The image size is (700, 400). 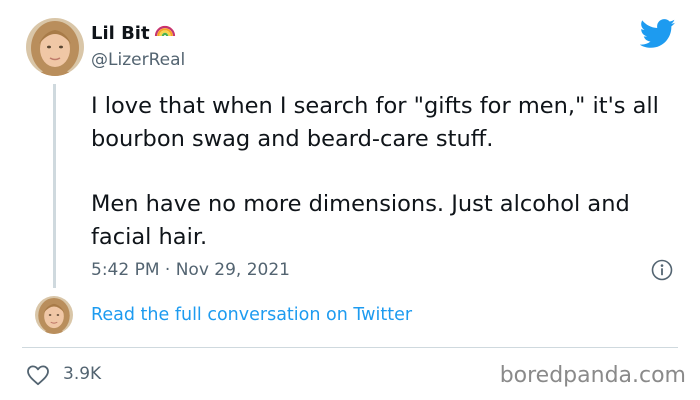 I want to click on author-handle: @LizerReal, so click(x=138, y=60).